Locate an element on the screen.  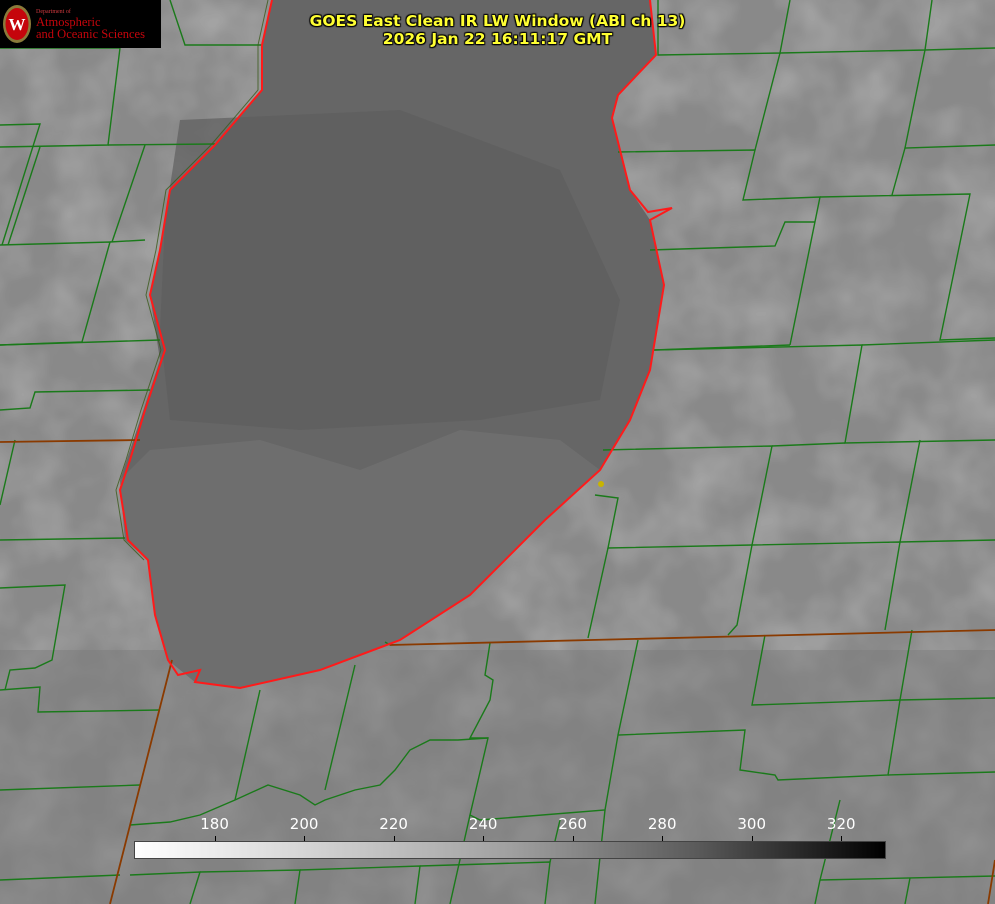
colorbar-ticks: 180 200 220 240 260 280 300 320 is located at coordinates (497, 827).